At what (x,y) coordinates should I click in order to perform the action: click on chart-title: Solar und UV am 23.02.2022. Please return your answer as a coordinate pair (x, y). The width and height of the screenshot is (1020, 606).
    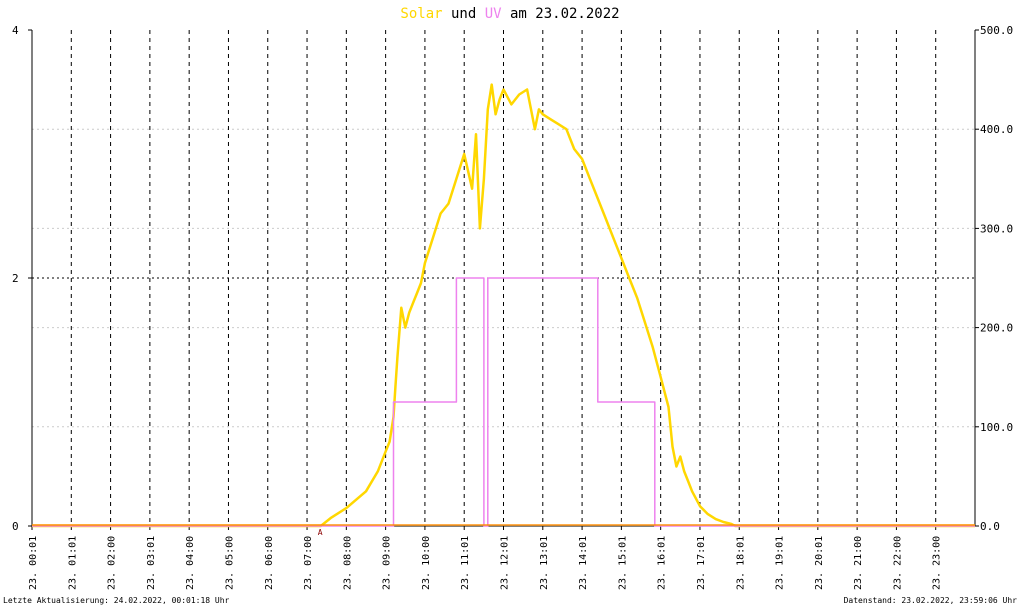
    Looking at the image, I should click on (509, 14).